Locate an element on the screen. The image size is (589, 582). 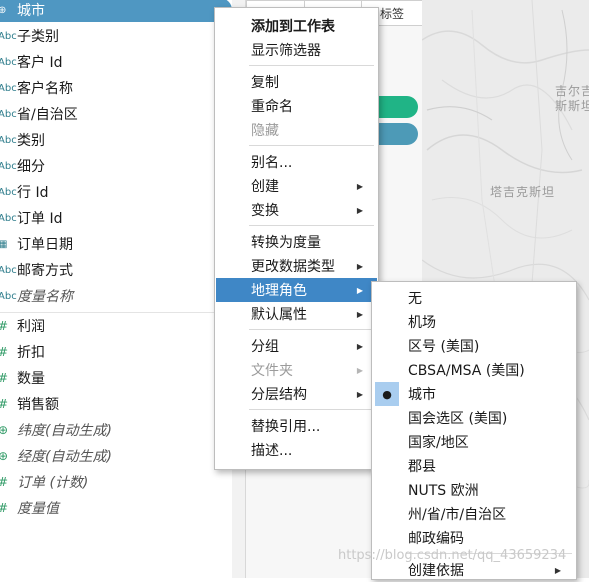
geo-role-option: 无 is located at coordinates (474, 298).